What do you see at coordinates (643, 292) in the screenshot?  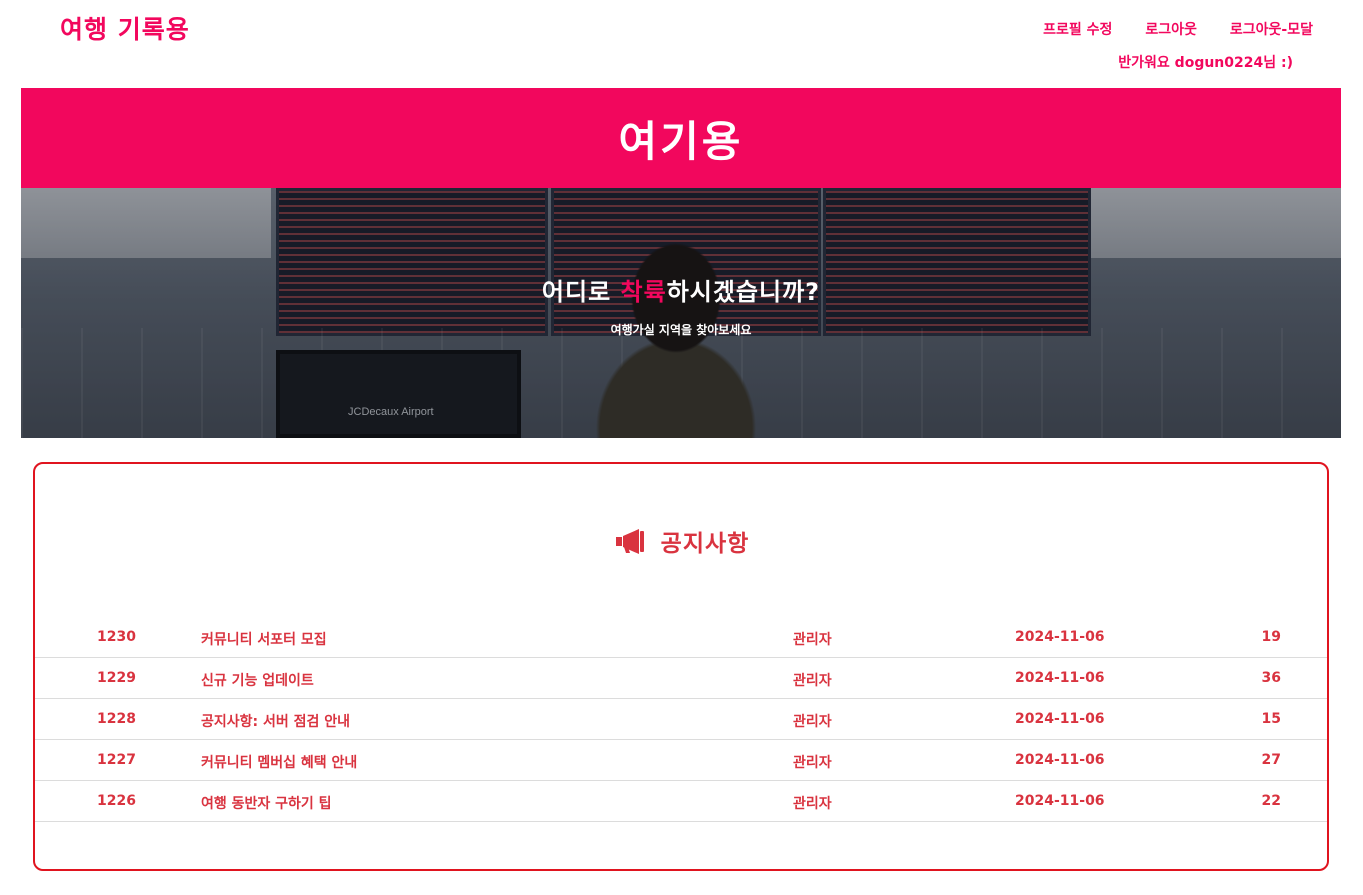 I see `hero-heading-accent: 착륙` at bounding box center [643, 292].